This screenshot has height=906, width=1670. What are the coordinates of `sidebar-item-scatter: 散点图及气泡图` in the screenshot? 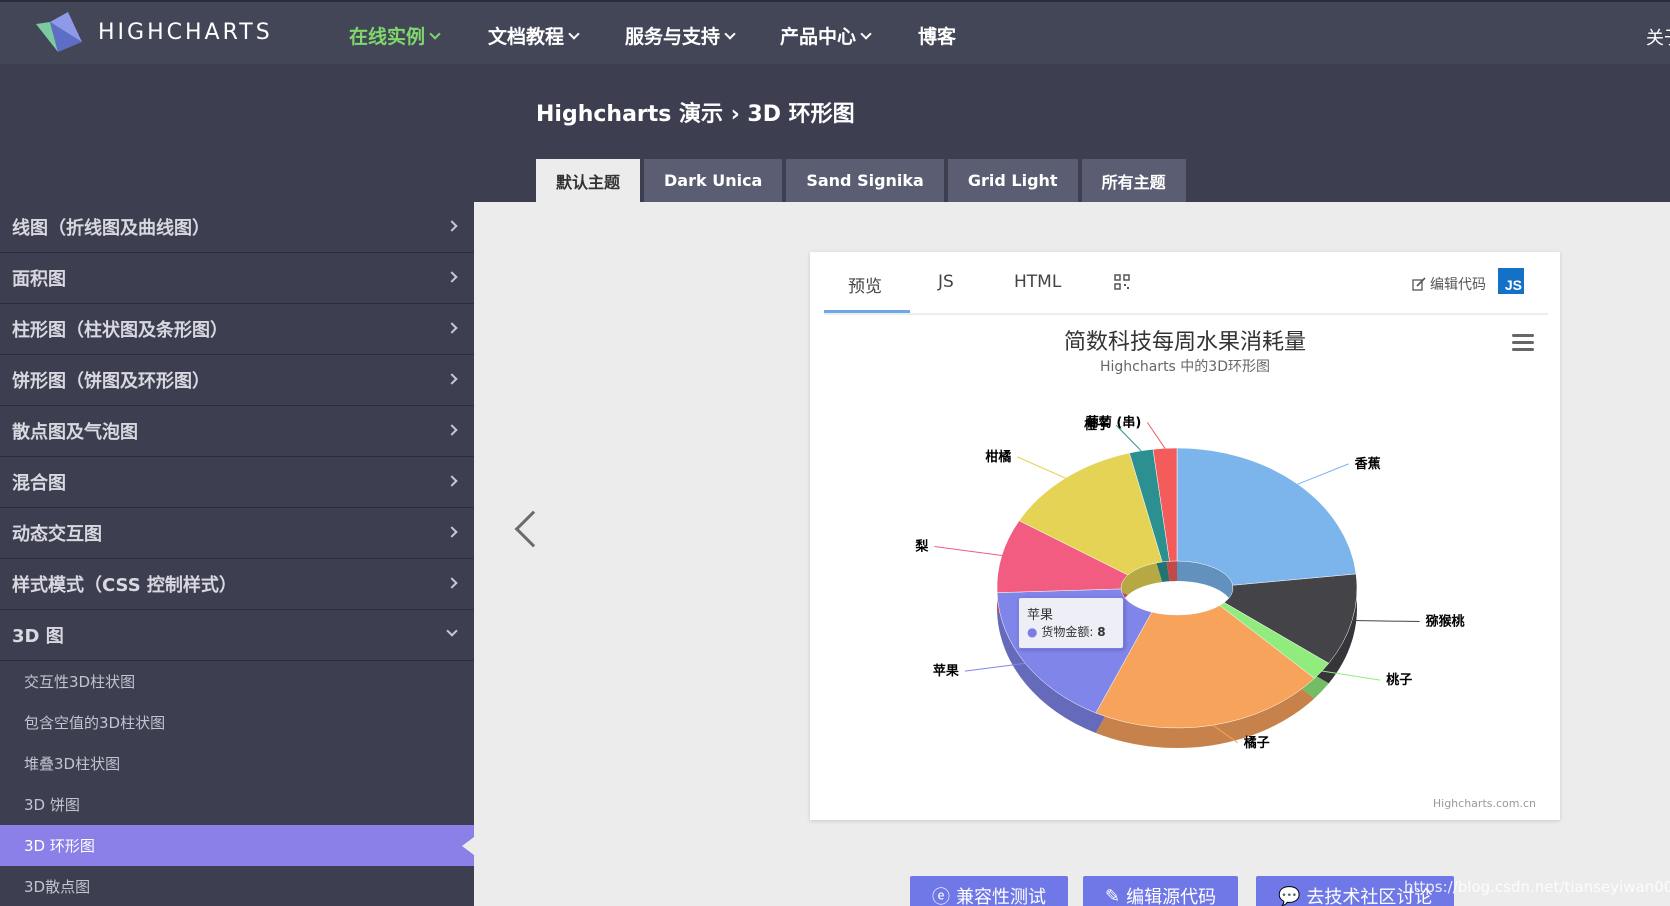 It's located at (237, 431).